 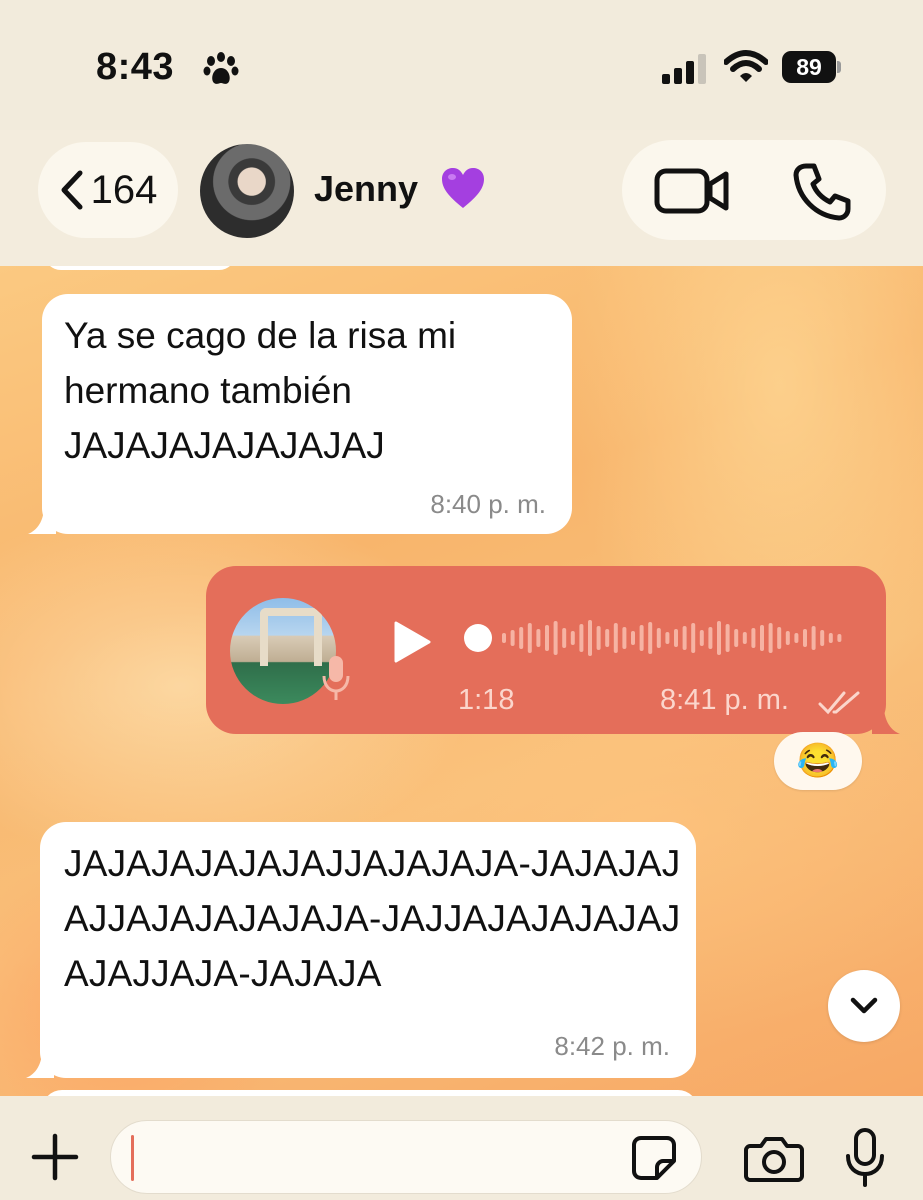 I want to click on playback-scrubber, so click(x=478, y=638).